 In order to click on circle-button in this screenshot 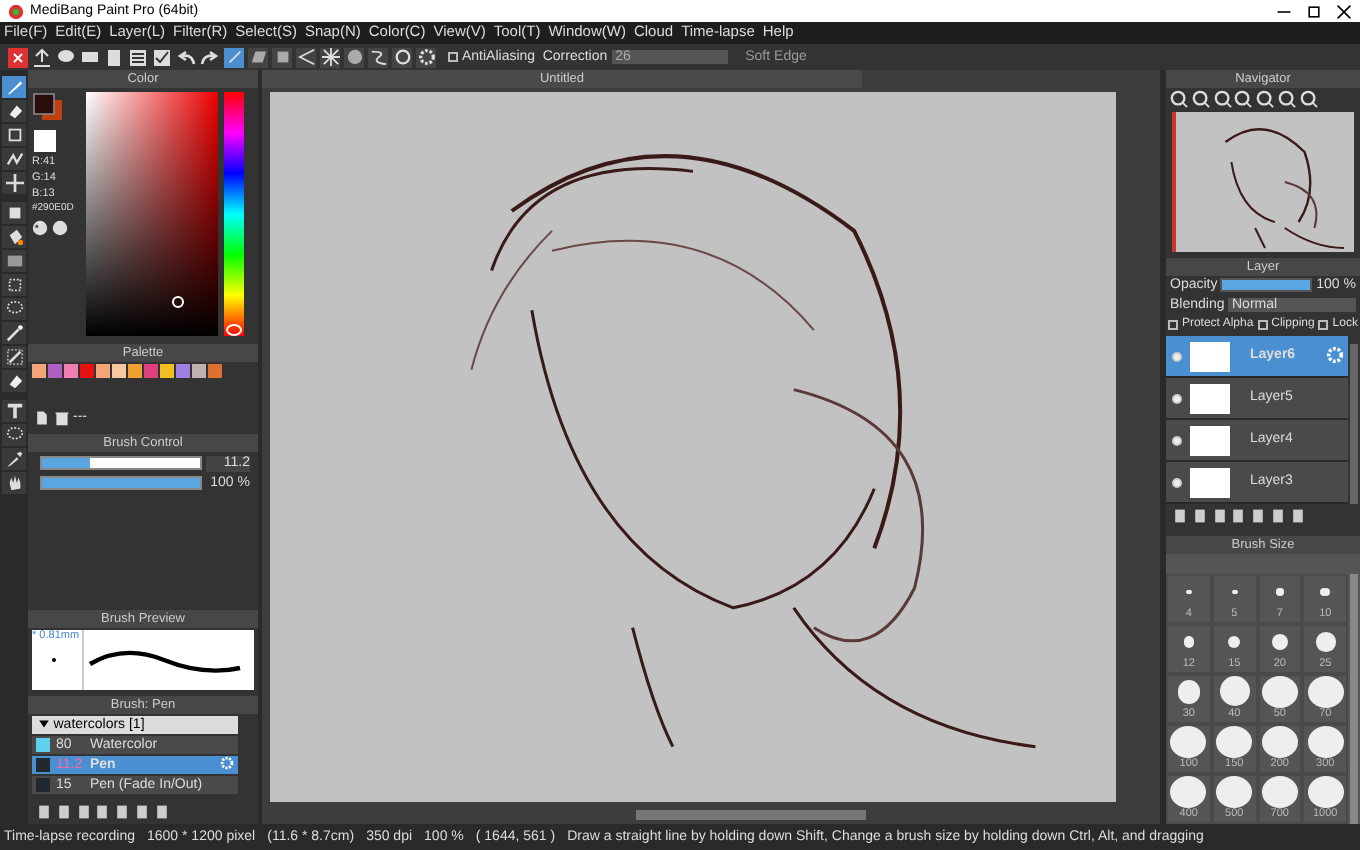, I will do `click(354, 57)`.